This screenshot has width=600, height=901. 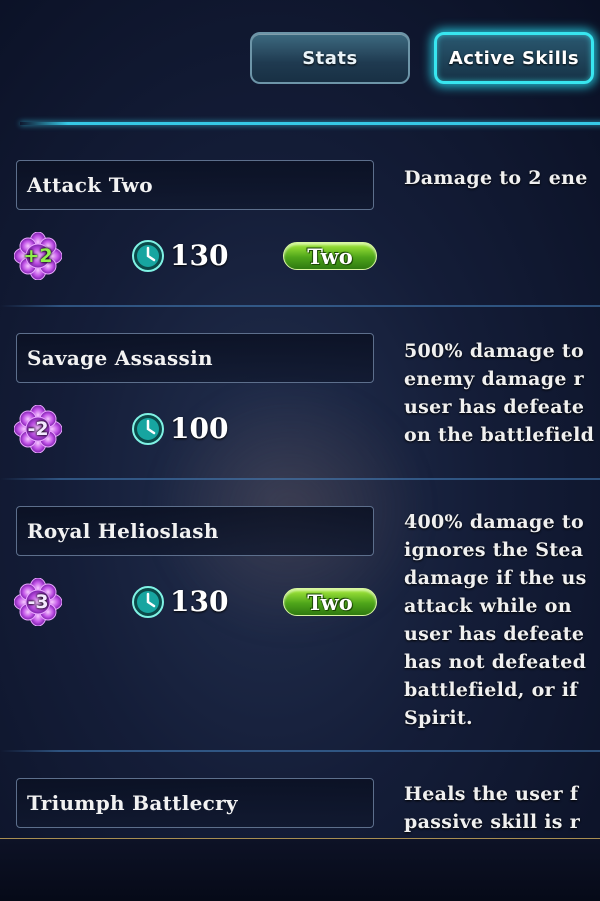 I want to click on tab-stats: Stats, so click(x=330, y=58).